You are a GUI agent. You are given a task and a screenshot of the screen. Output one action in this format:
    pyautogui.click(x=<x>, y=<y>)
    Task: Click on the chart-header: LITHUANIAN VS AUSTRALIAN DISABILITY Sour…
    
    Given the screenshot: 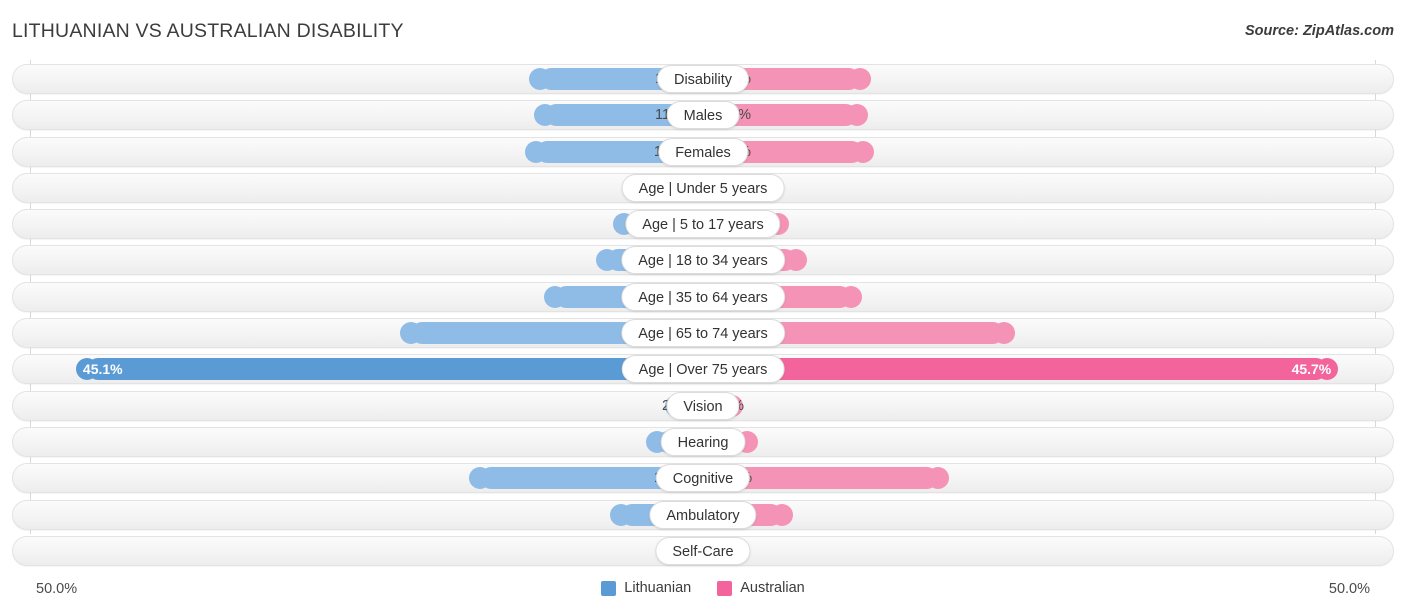 What is the action you would take?
    pyautogui.click(x=703, y=29)
    